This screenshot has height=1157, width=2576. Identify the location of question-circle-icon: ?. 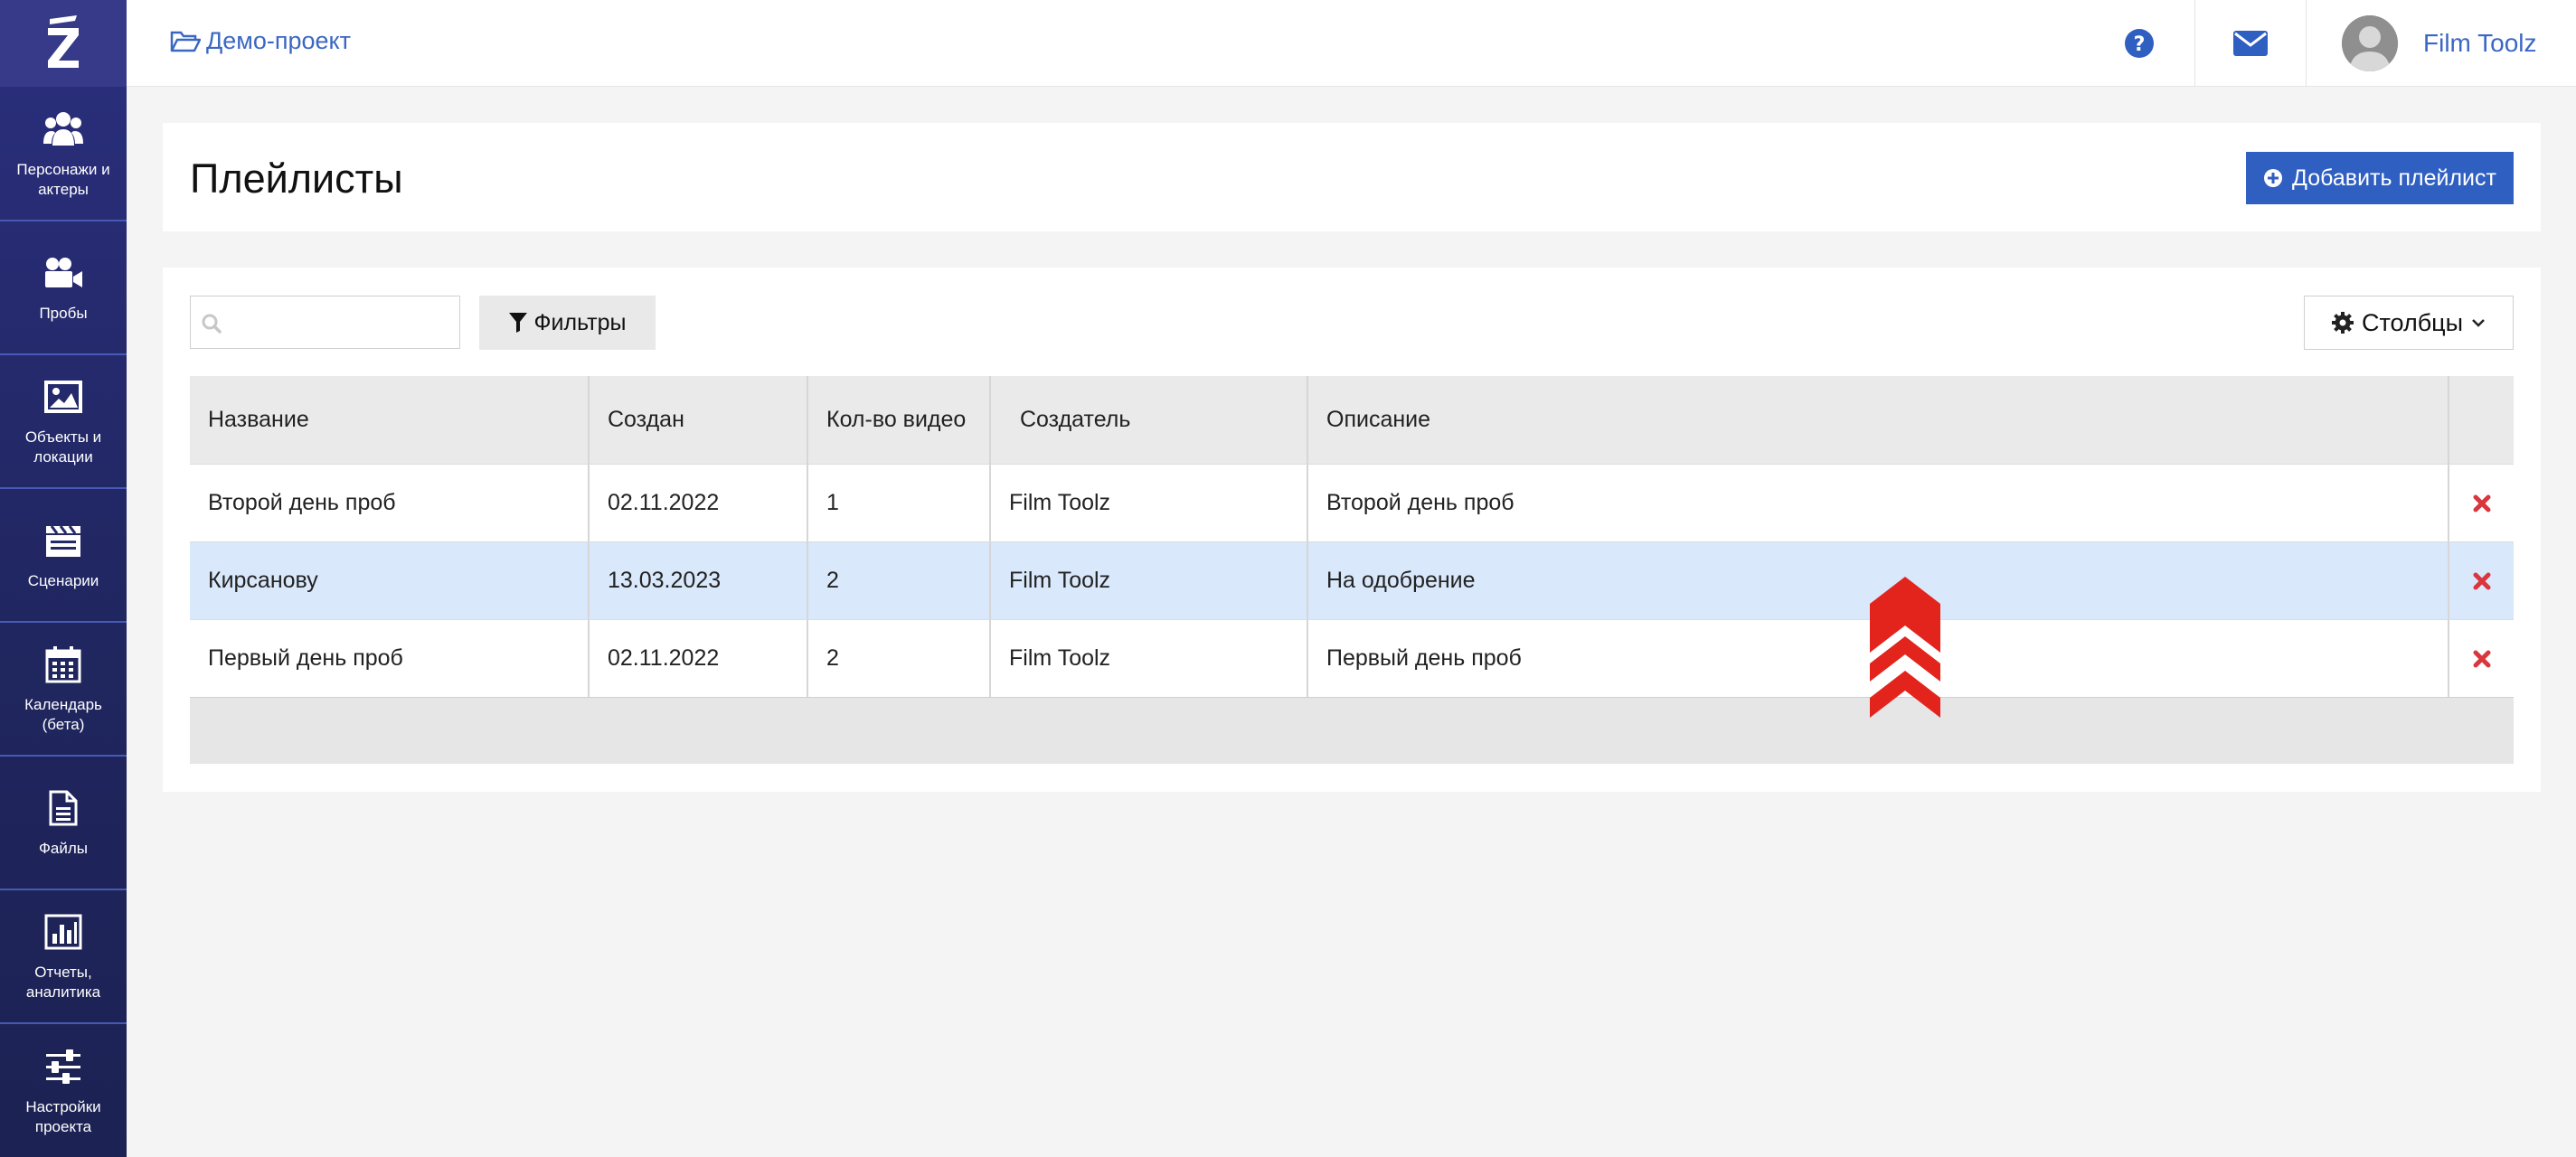
(2139, 44).